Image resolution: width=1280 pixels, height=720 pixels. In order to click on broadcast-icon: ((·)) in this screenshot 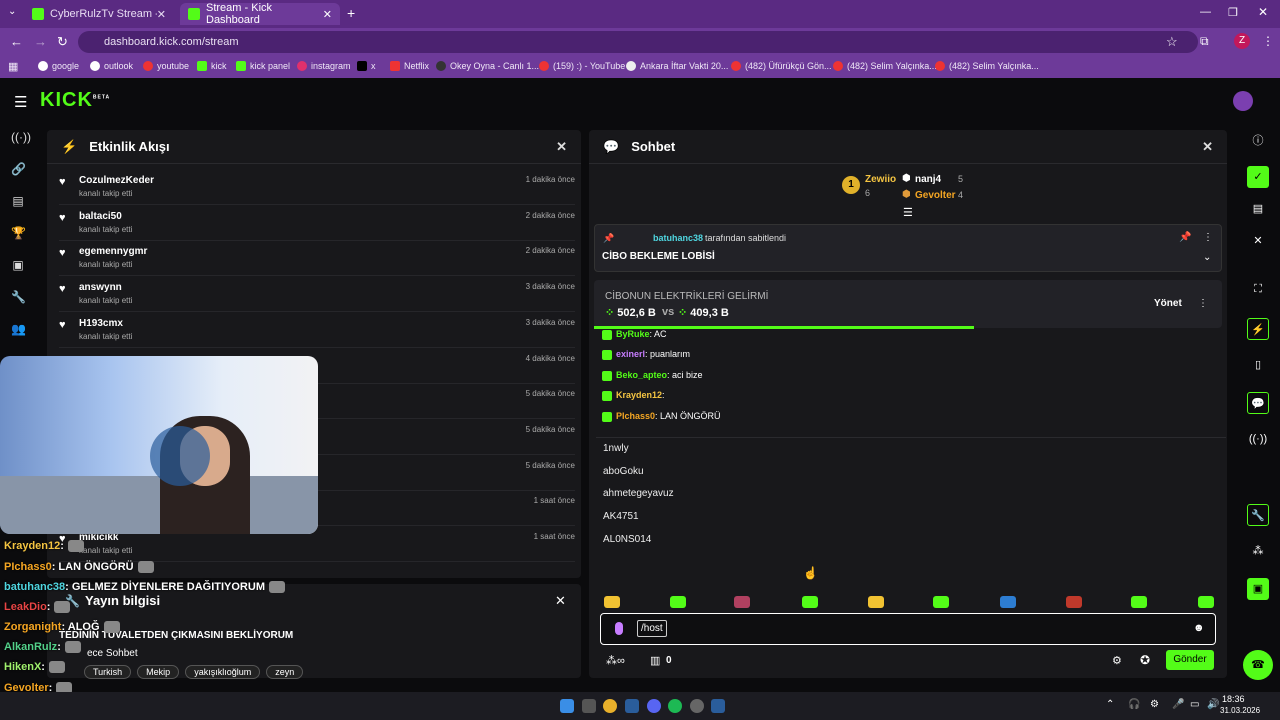, I will do `click(1258, 439)`.